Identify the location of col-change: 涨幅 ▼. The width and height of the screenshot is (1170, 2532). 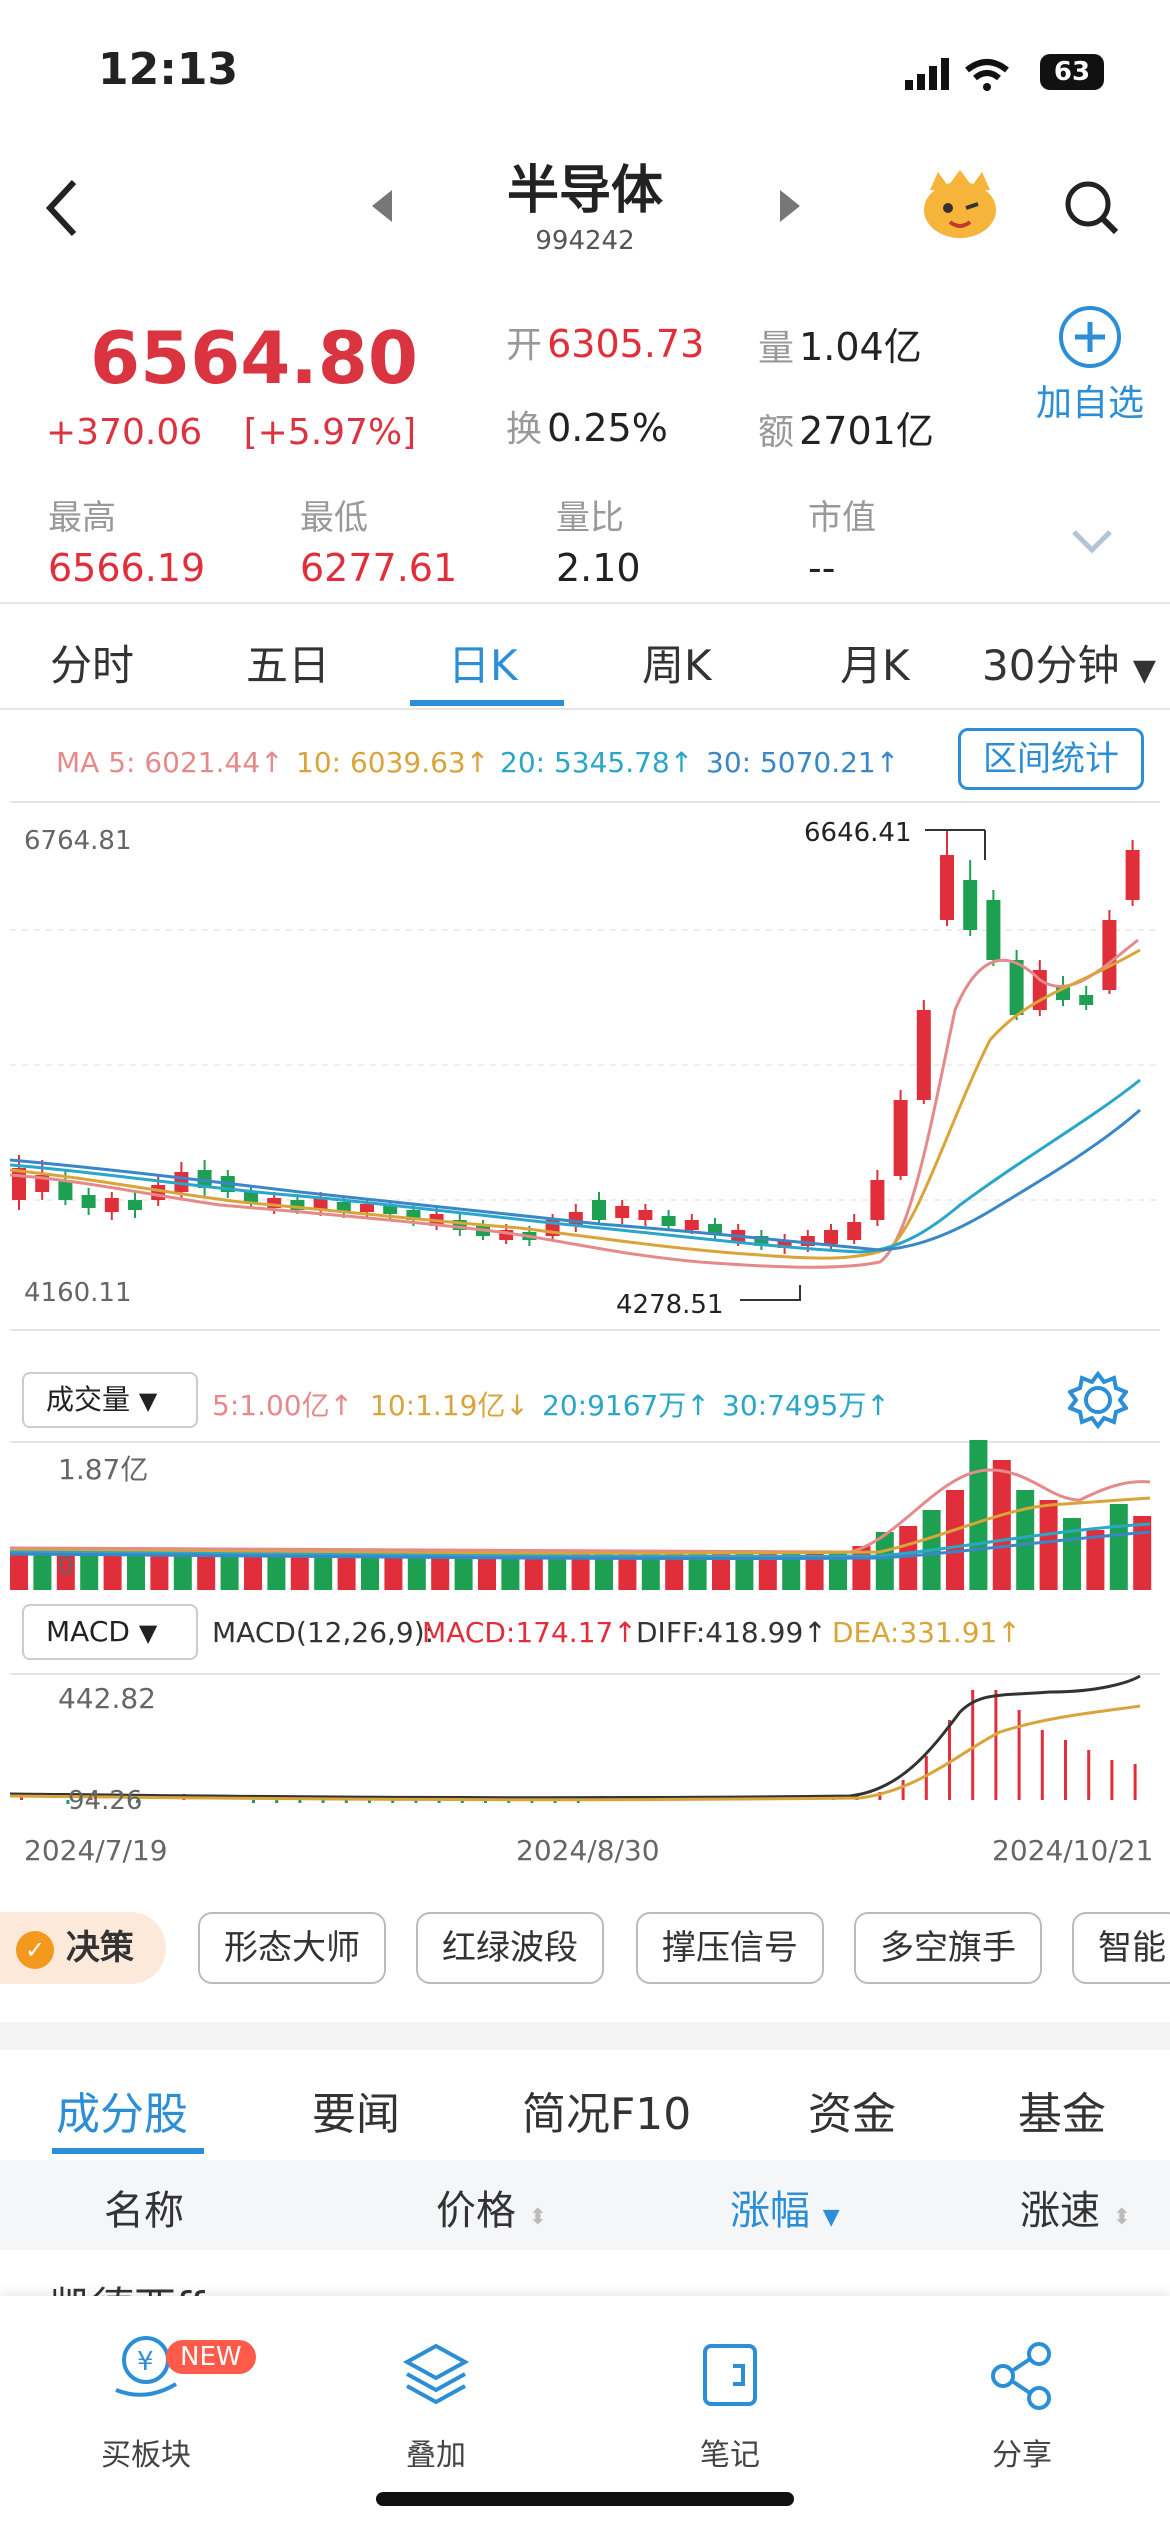
(785, 2207).